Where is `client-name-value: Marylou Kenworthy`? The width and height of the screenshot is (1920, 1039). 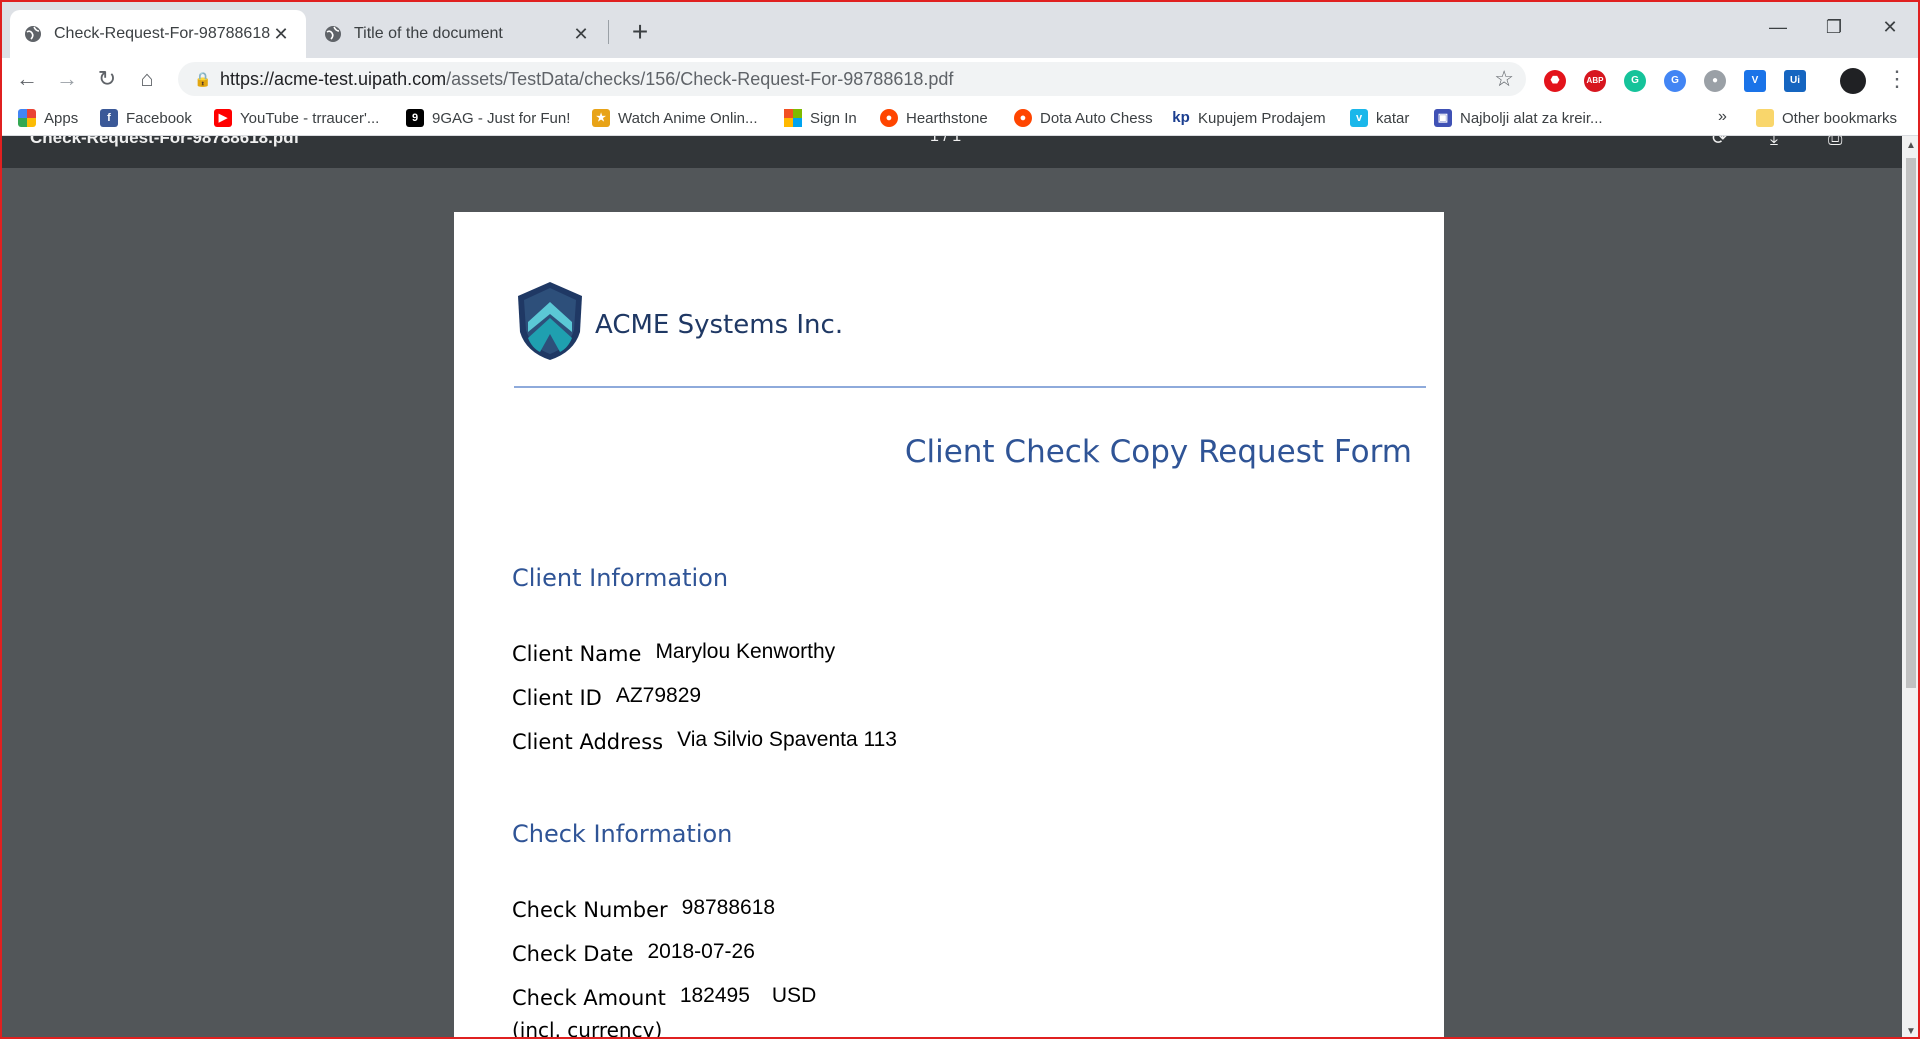 client-name-value: Marylou Kenworthy is located at coordinates (745, 651).